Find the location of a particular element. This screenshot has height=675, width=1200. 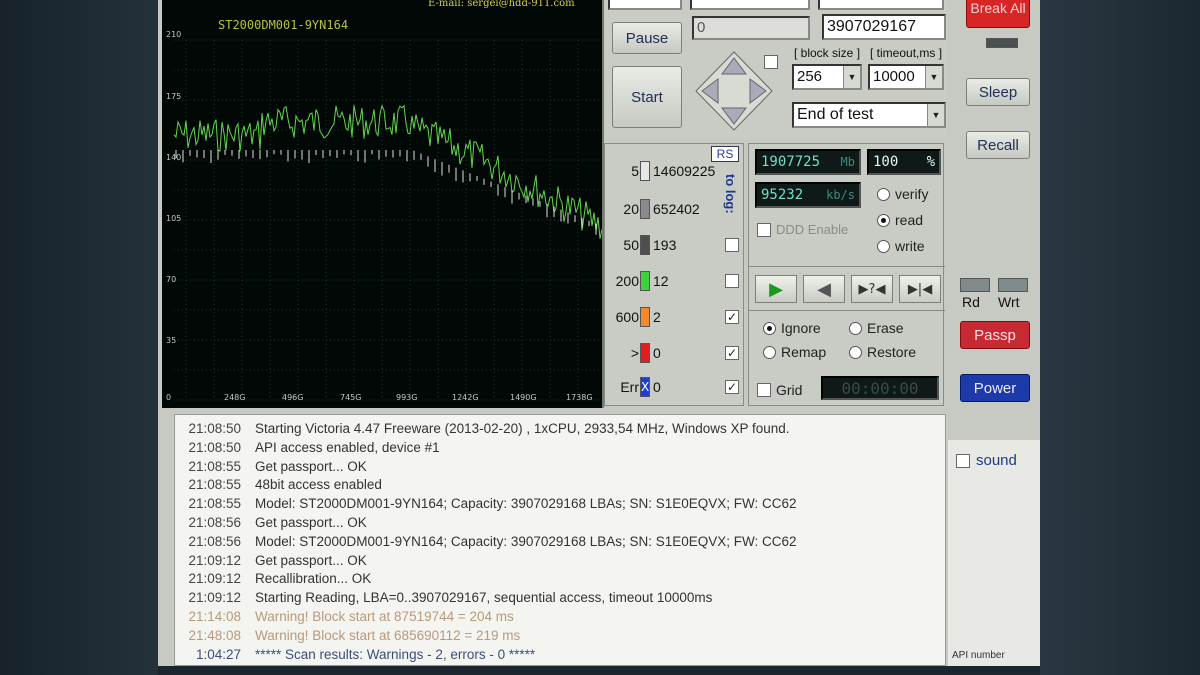

x-tick: 993G is located at coordinates (407, 397).